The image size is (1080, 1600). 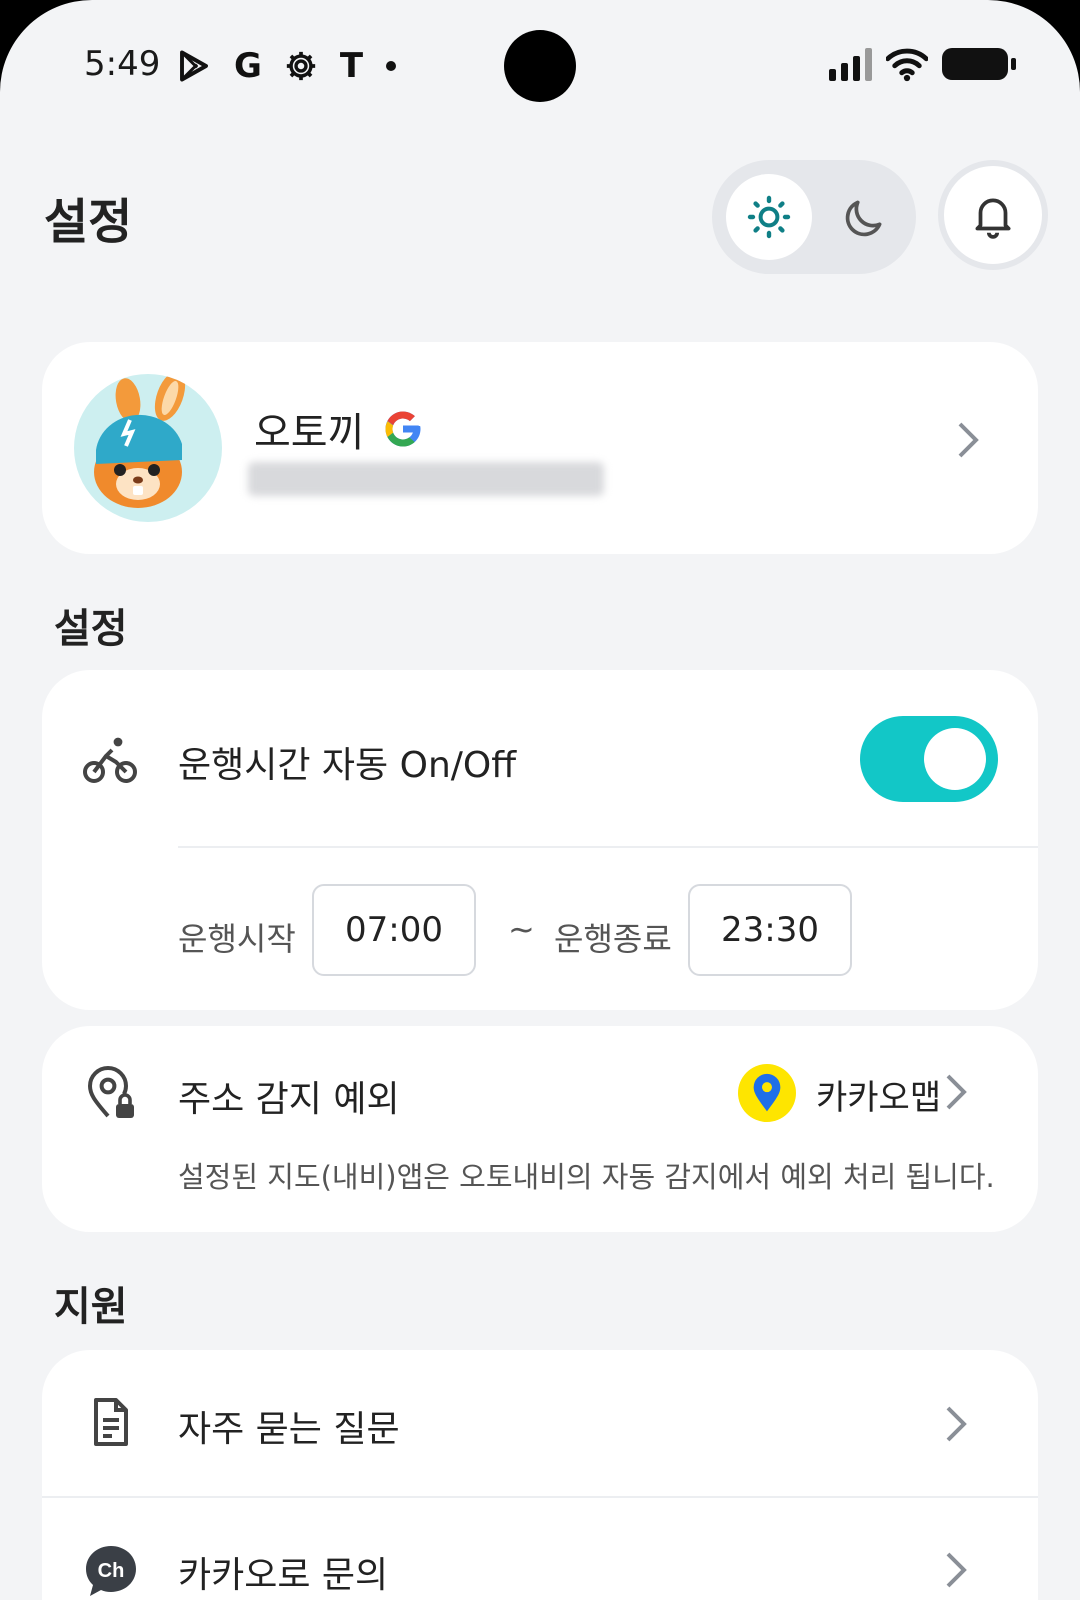 I want to click on support-item-kakao: Ch 카카오로 문의, so click(x=540, y=1549).